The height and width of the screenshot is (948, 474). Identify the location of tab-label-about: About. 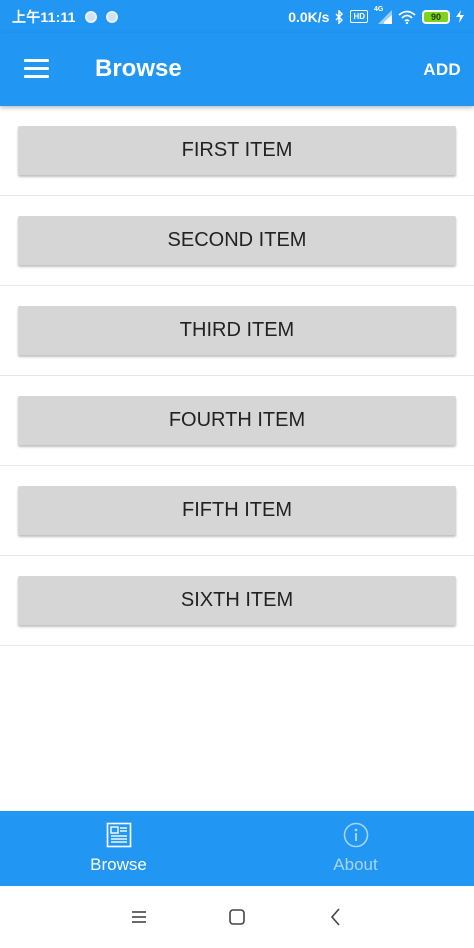
(355, 864).